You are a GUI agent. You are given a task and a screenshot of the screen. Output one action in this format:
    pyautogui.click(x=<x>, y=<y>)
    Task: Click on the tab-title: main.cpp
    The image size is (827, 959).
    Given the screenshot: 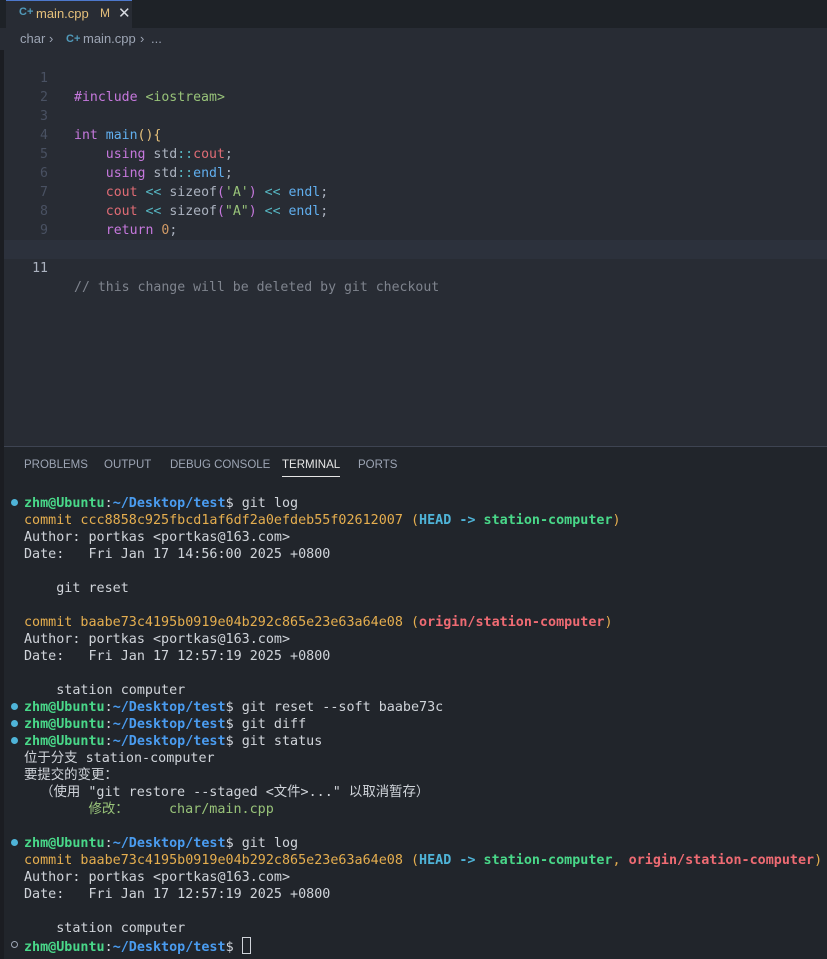 What is the action you would take?
    pyautogui.click(x=62, y=13)
    